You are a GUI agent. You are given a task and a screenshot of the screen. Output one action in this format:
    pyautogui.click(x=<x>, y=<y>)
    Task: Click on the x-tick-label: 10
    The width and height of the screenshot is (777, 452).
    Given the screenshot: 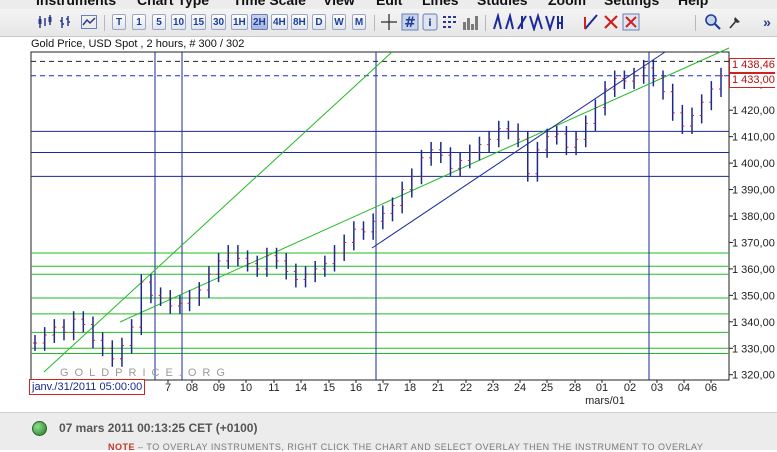 What is the action you would take?
    pyautogui.click(x=246, y=388)
    